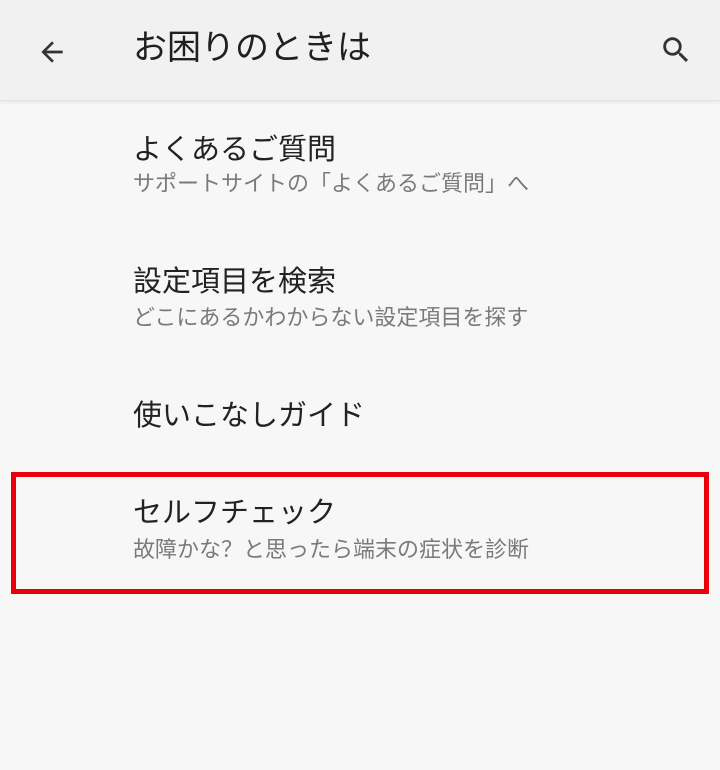 This screenshot has width=720, height=770. Describe the element at coordinates (235, 281) in the screenshot. I see `item-title: 設定項目を検索` at that location.